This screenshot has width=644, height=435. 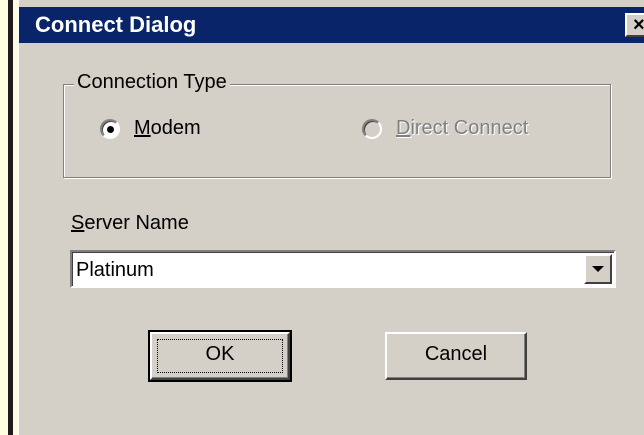 What do you see at coordinates (116, 24) in the screenshot?
I see `dialog-title: Connect Dialog` at bounding box center [116, 24].